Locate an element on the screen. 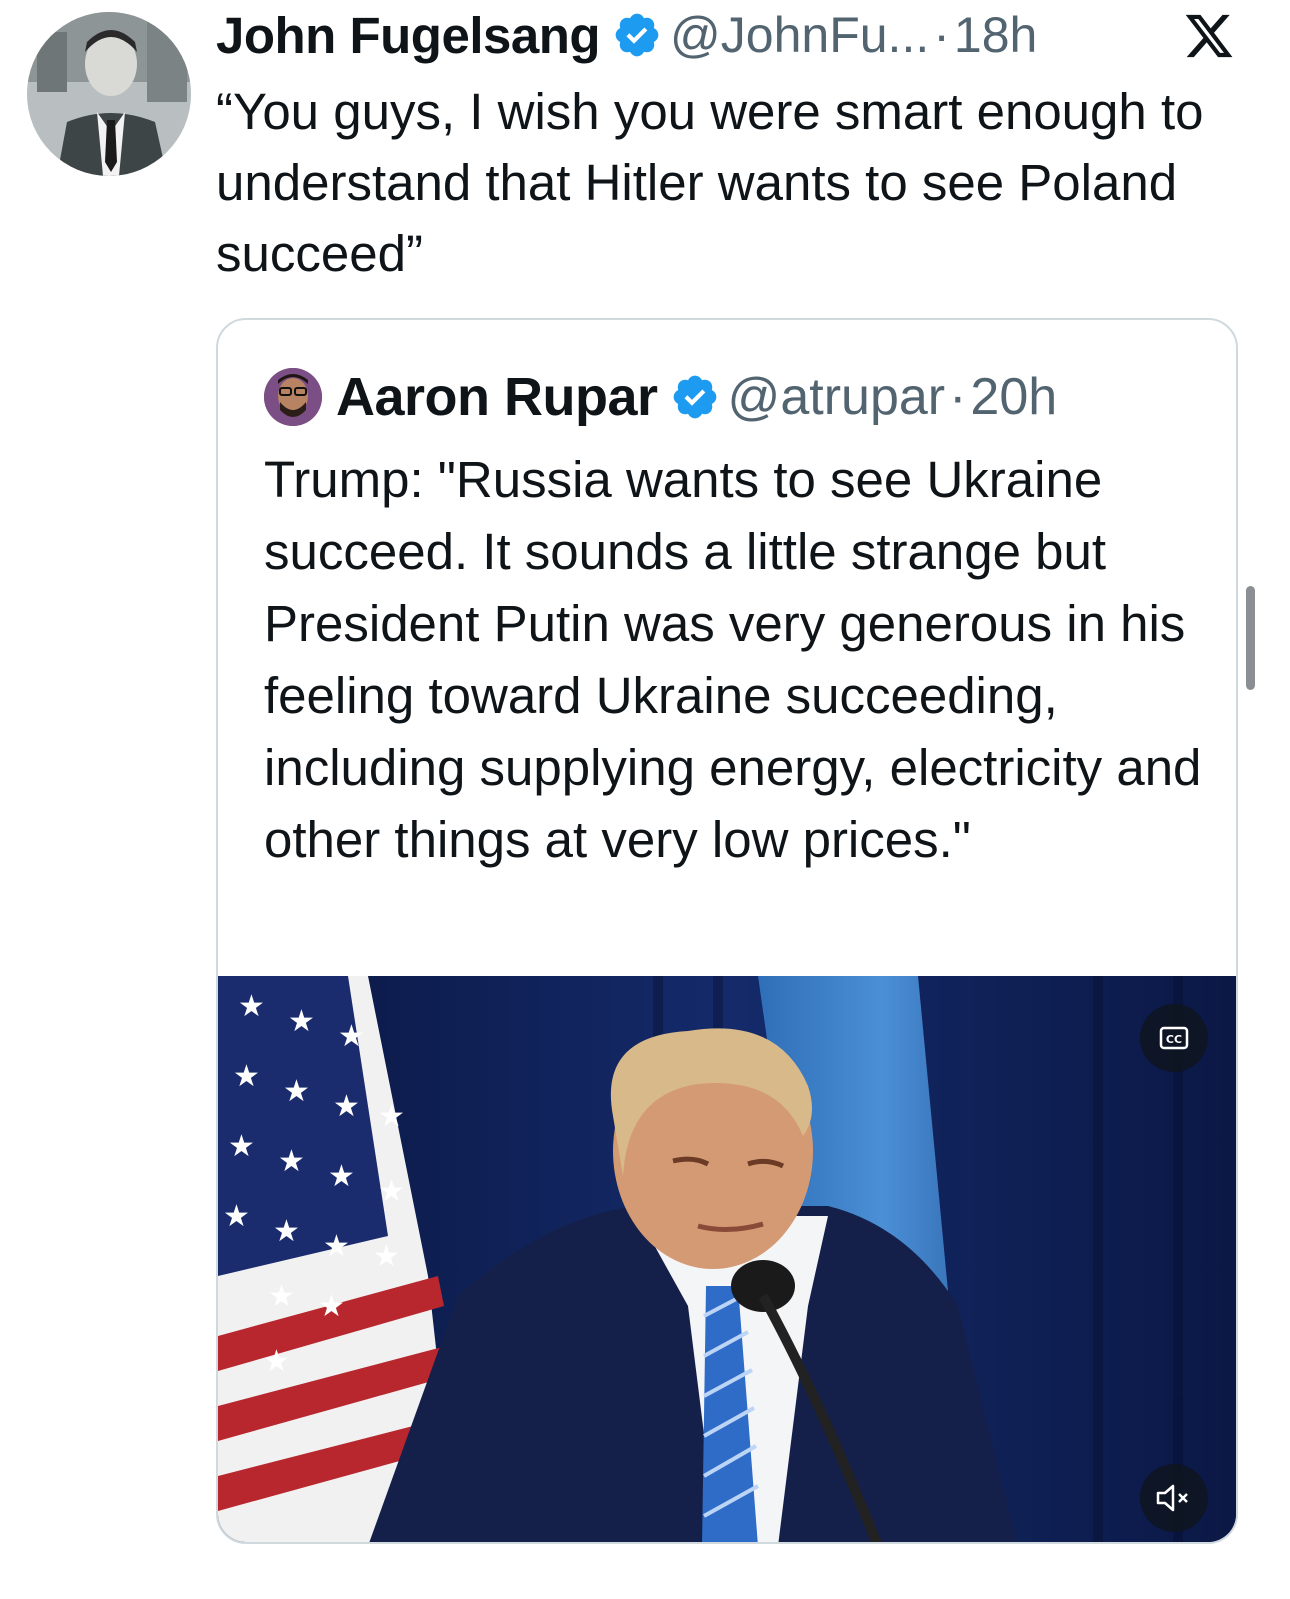  quoted-author-name: Aaron Rupar is located at coordinates (497, 397).